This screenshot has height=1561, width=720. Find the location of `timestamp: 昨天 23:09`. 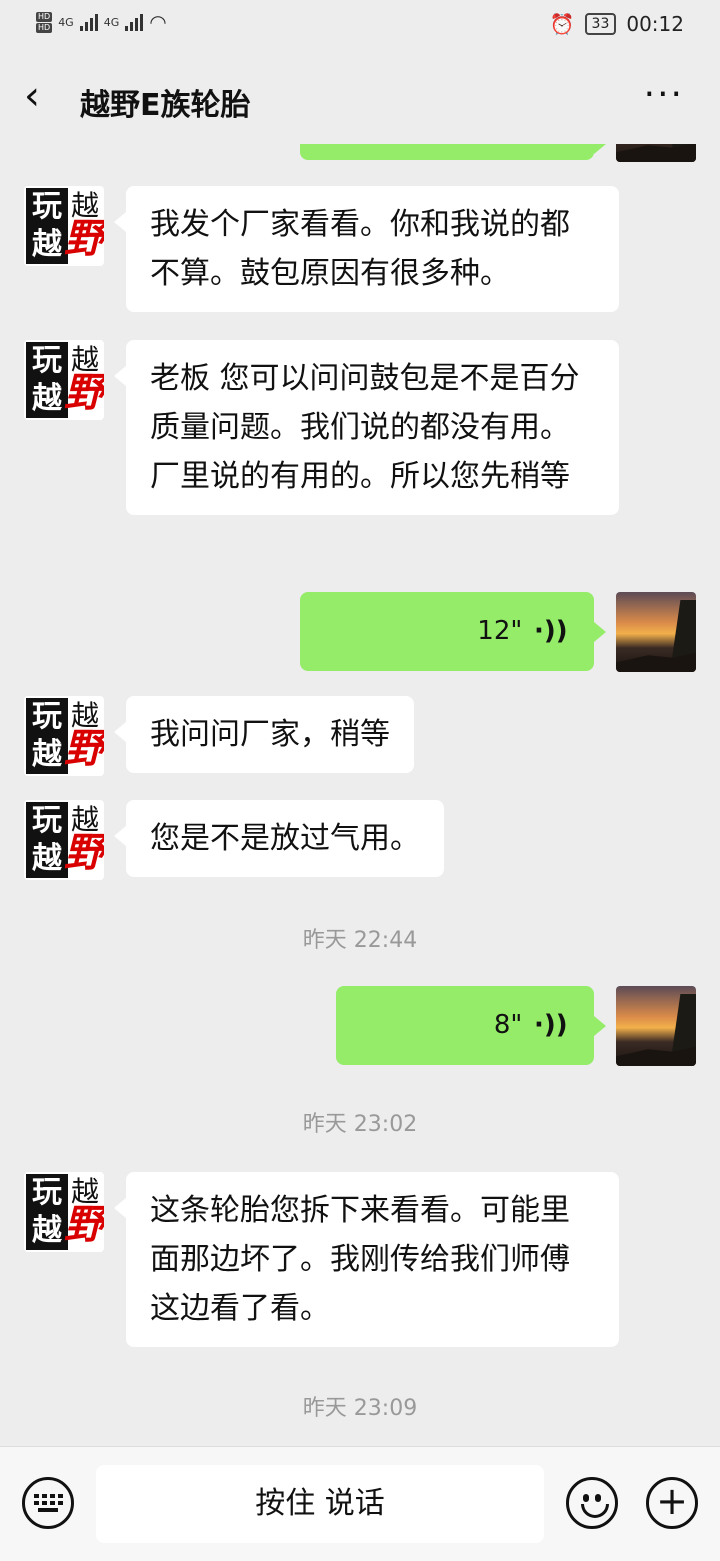

timestamp: 昨天 23:09 is located at coordinates (360, 1408).